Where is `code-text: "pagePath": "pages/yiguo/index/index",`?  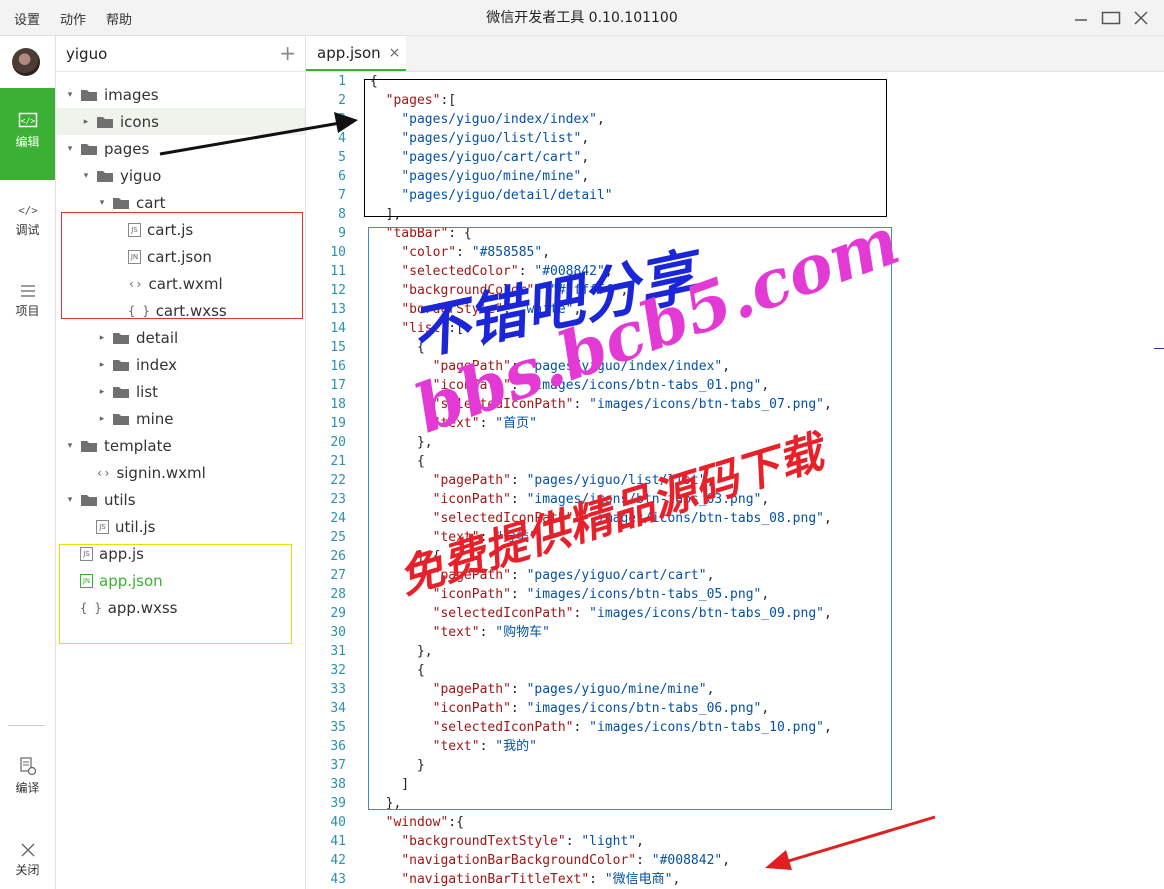 code-text: "pagePath": "pages/yiguo/index/index", is located at coordinates (581, 366).